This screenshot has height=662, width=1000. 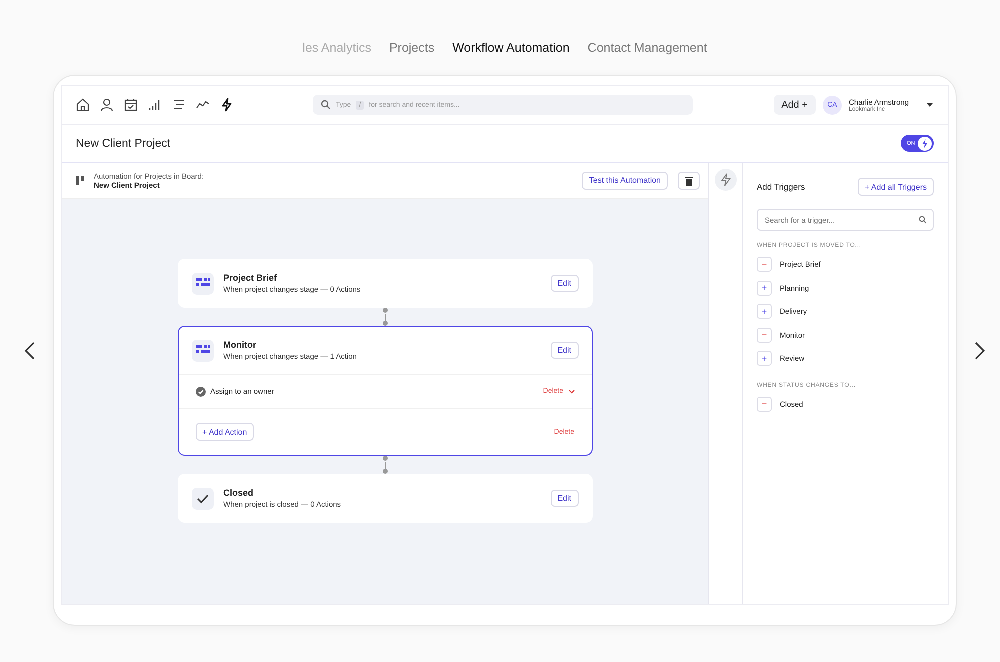 I want to click on stage-title: Project Brief, so click(x=251, y=278).